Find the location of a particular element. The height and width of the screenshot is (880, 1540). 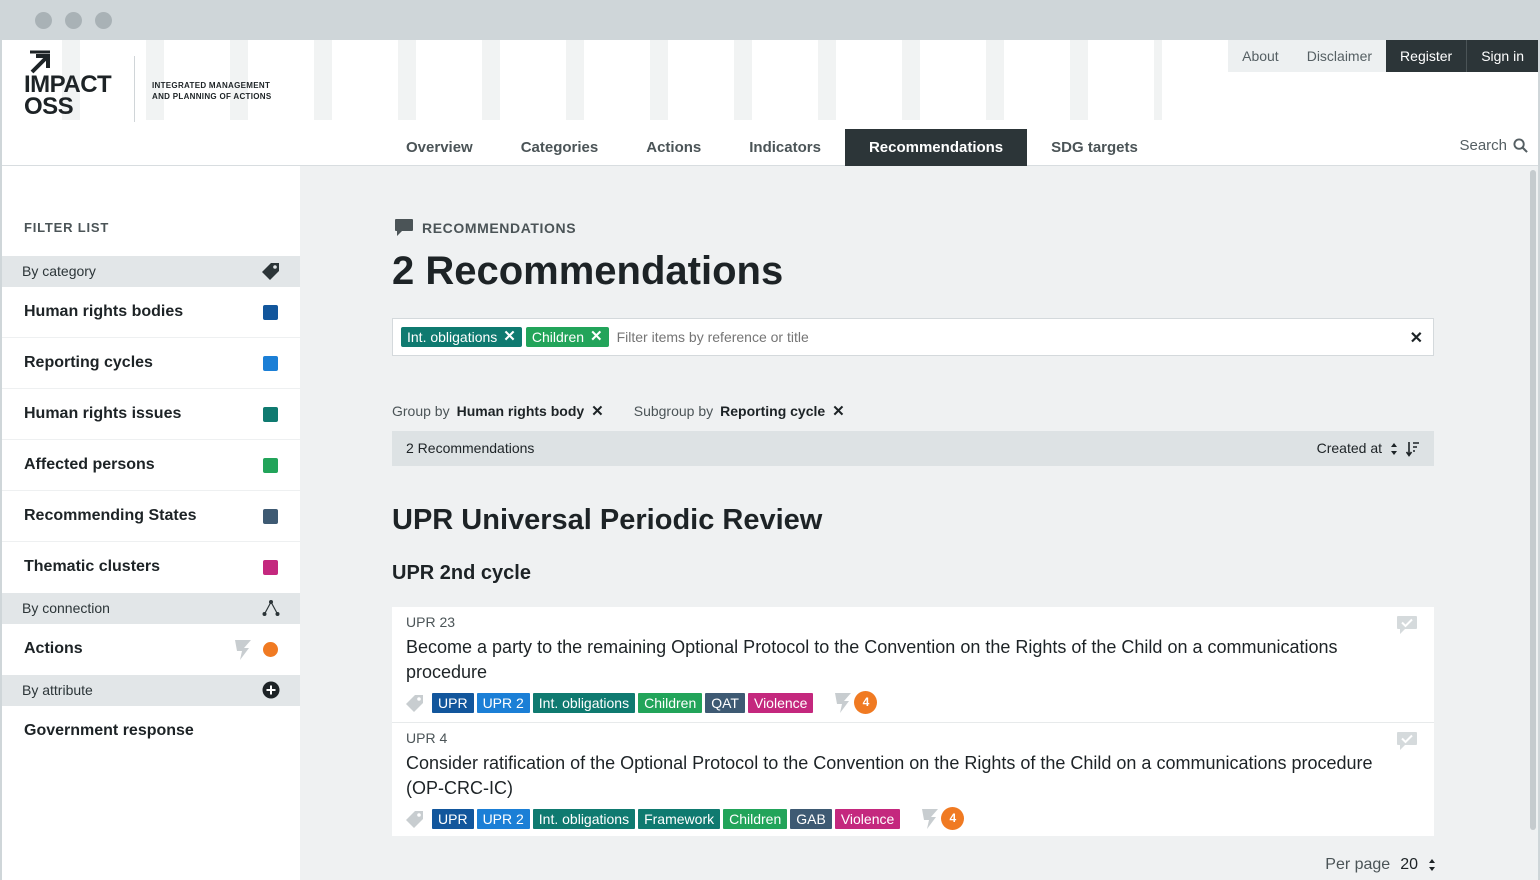

filter-item-label: Actions is located at coordinates (53, 648).